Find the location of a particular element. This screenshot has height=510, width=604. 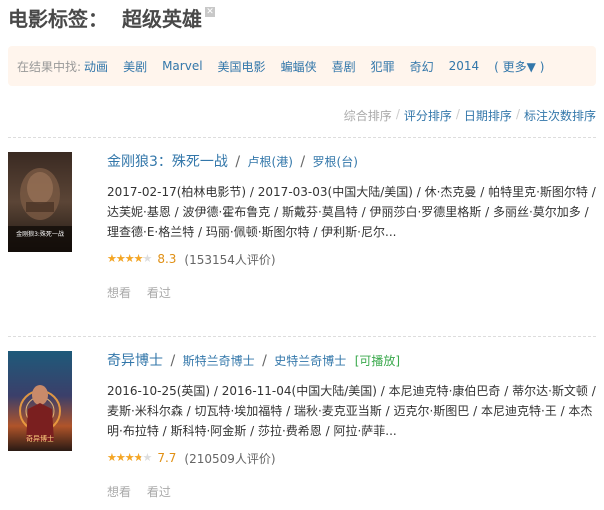

filter-tag-us-movie: 美国电影 is located at coordinates (242, 66).